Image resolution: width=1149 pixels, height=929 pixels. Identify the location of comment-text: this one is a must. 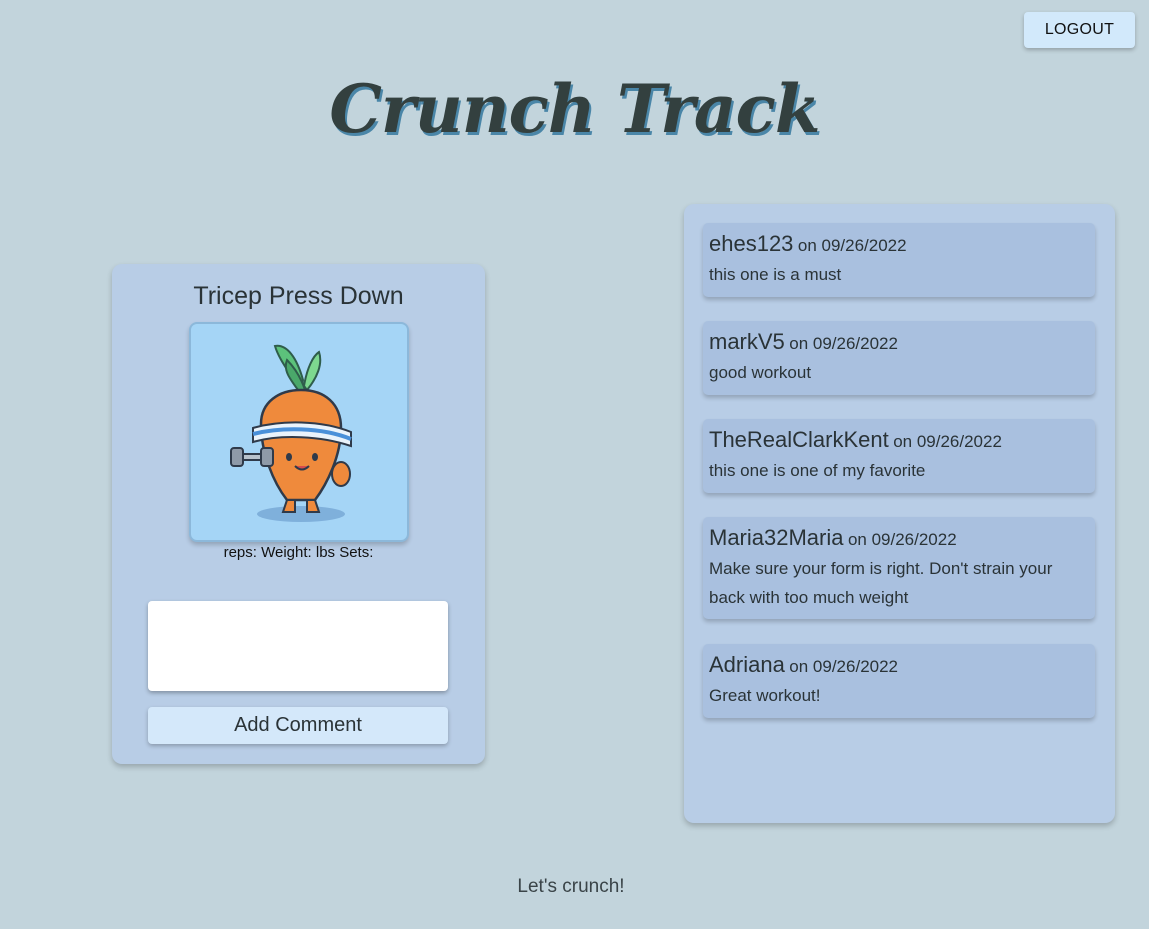
(775, 274).